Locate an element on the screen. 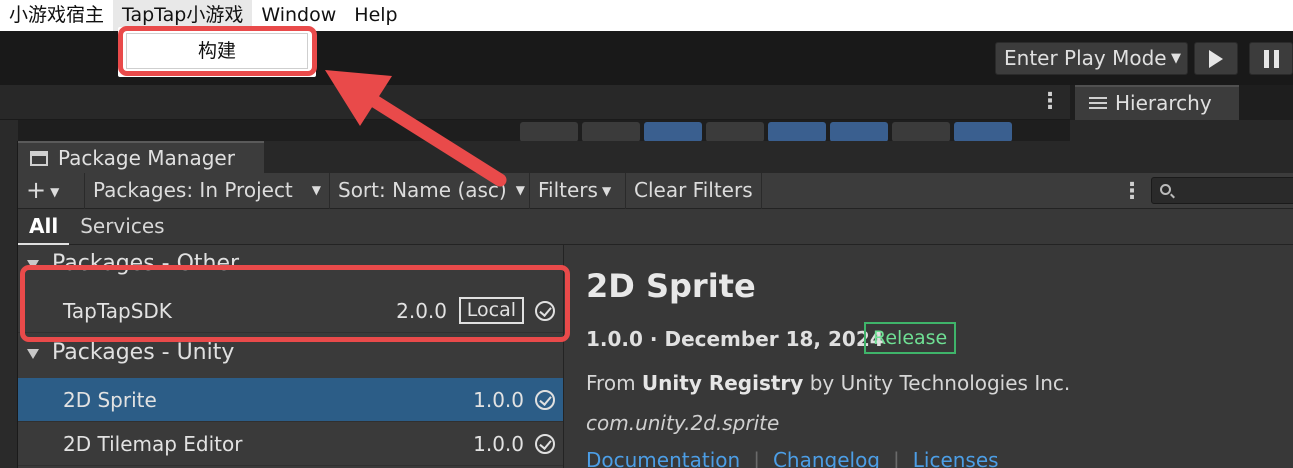 The height and width of the screenshot is (468, 1293). package-title: 2D Sprite is located at coordinates (671, 286).